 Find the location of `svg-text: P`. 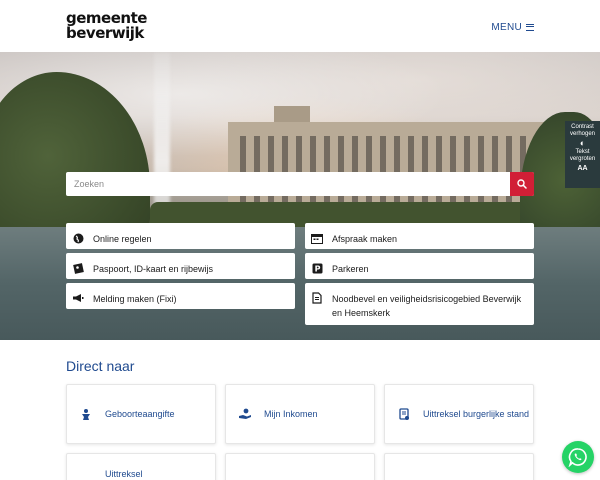

svg-text: P is located at coordinates (317, 268).